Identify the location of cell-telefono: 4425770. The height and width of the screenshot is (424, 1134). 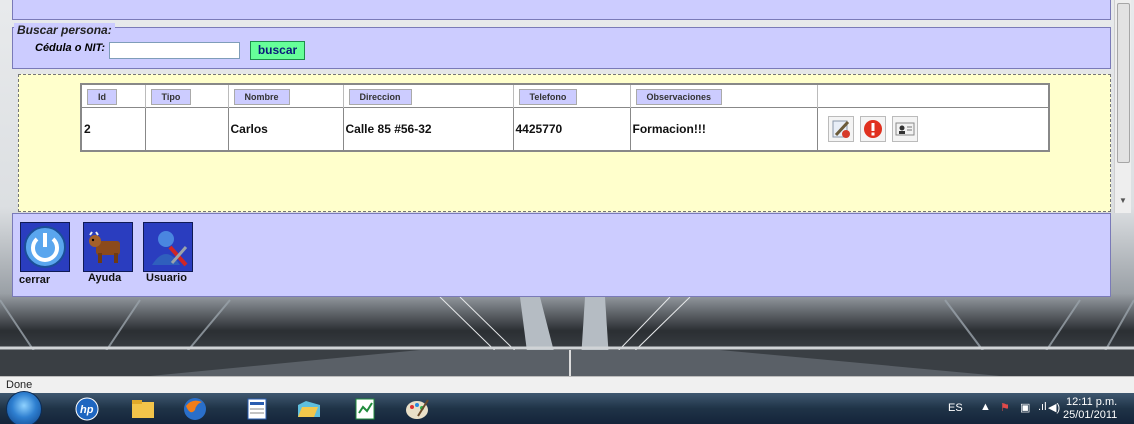
(571, 129).